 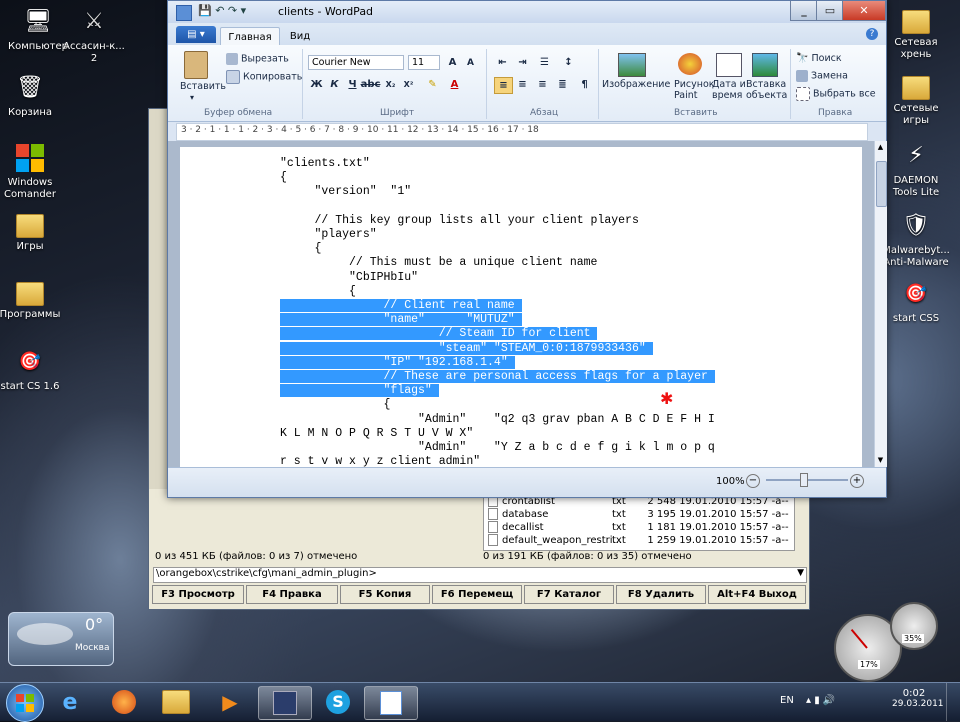 I want to click on replace-button: Замена, so click(x=822, y=76).